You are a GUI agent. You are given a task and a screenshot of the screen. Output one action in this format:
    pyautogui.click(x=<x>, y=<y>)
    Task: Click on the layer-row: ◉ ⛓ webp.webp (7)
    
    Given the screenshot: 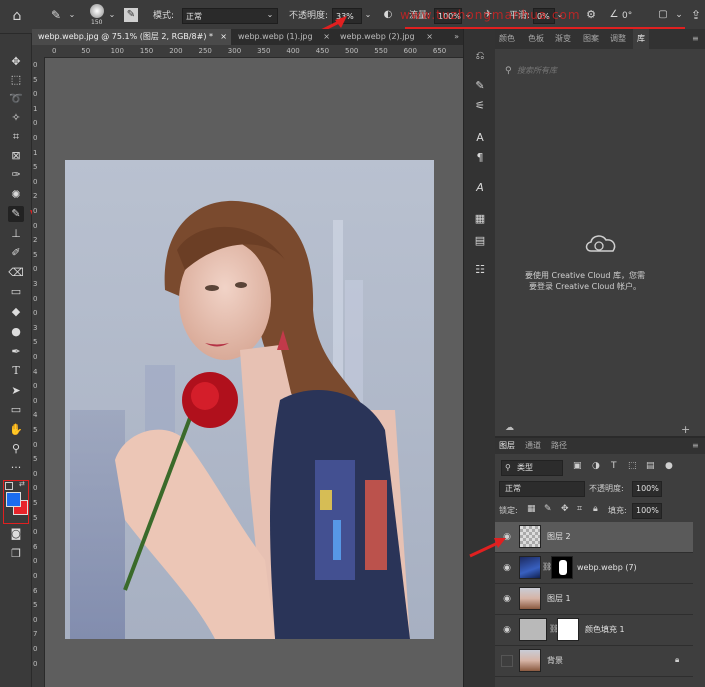 What is the action you would take?
    pyautogui.click(x=594, y=568)
    